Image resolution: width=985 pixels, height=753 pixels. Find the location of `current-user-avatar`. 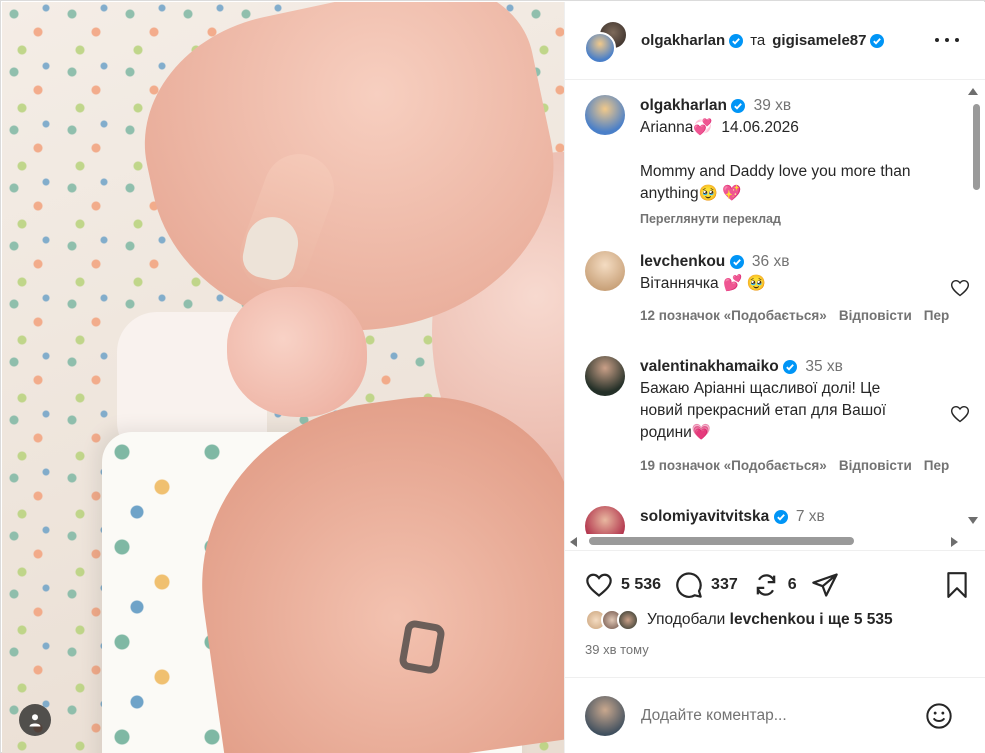

current-user-avatar is located at coordinates (605, 716).